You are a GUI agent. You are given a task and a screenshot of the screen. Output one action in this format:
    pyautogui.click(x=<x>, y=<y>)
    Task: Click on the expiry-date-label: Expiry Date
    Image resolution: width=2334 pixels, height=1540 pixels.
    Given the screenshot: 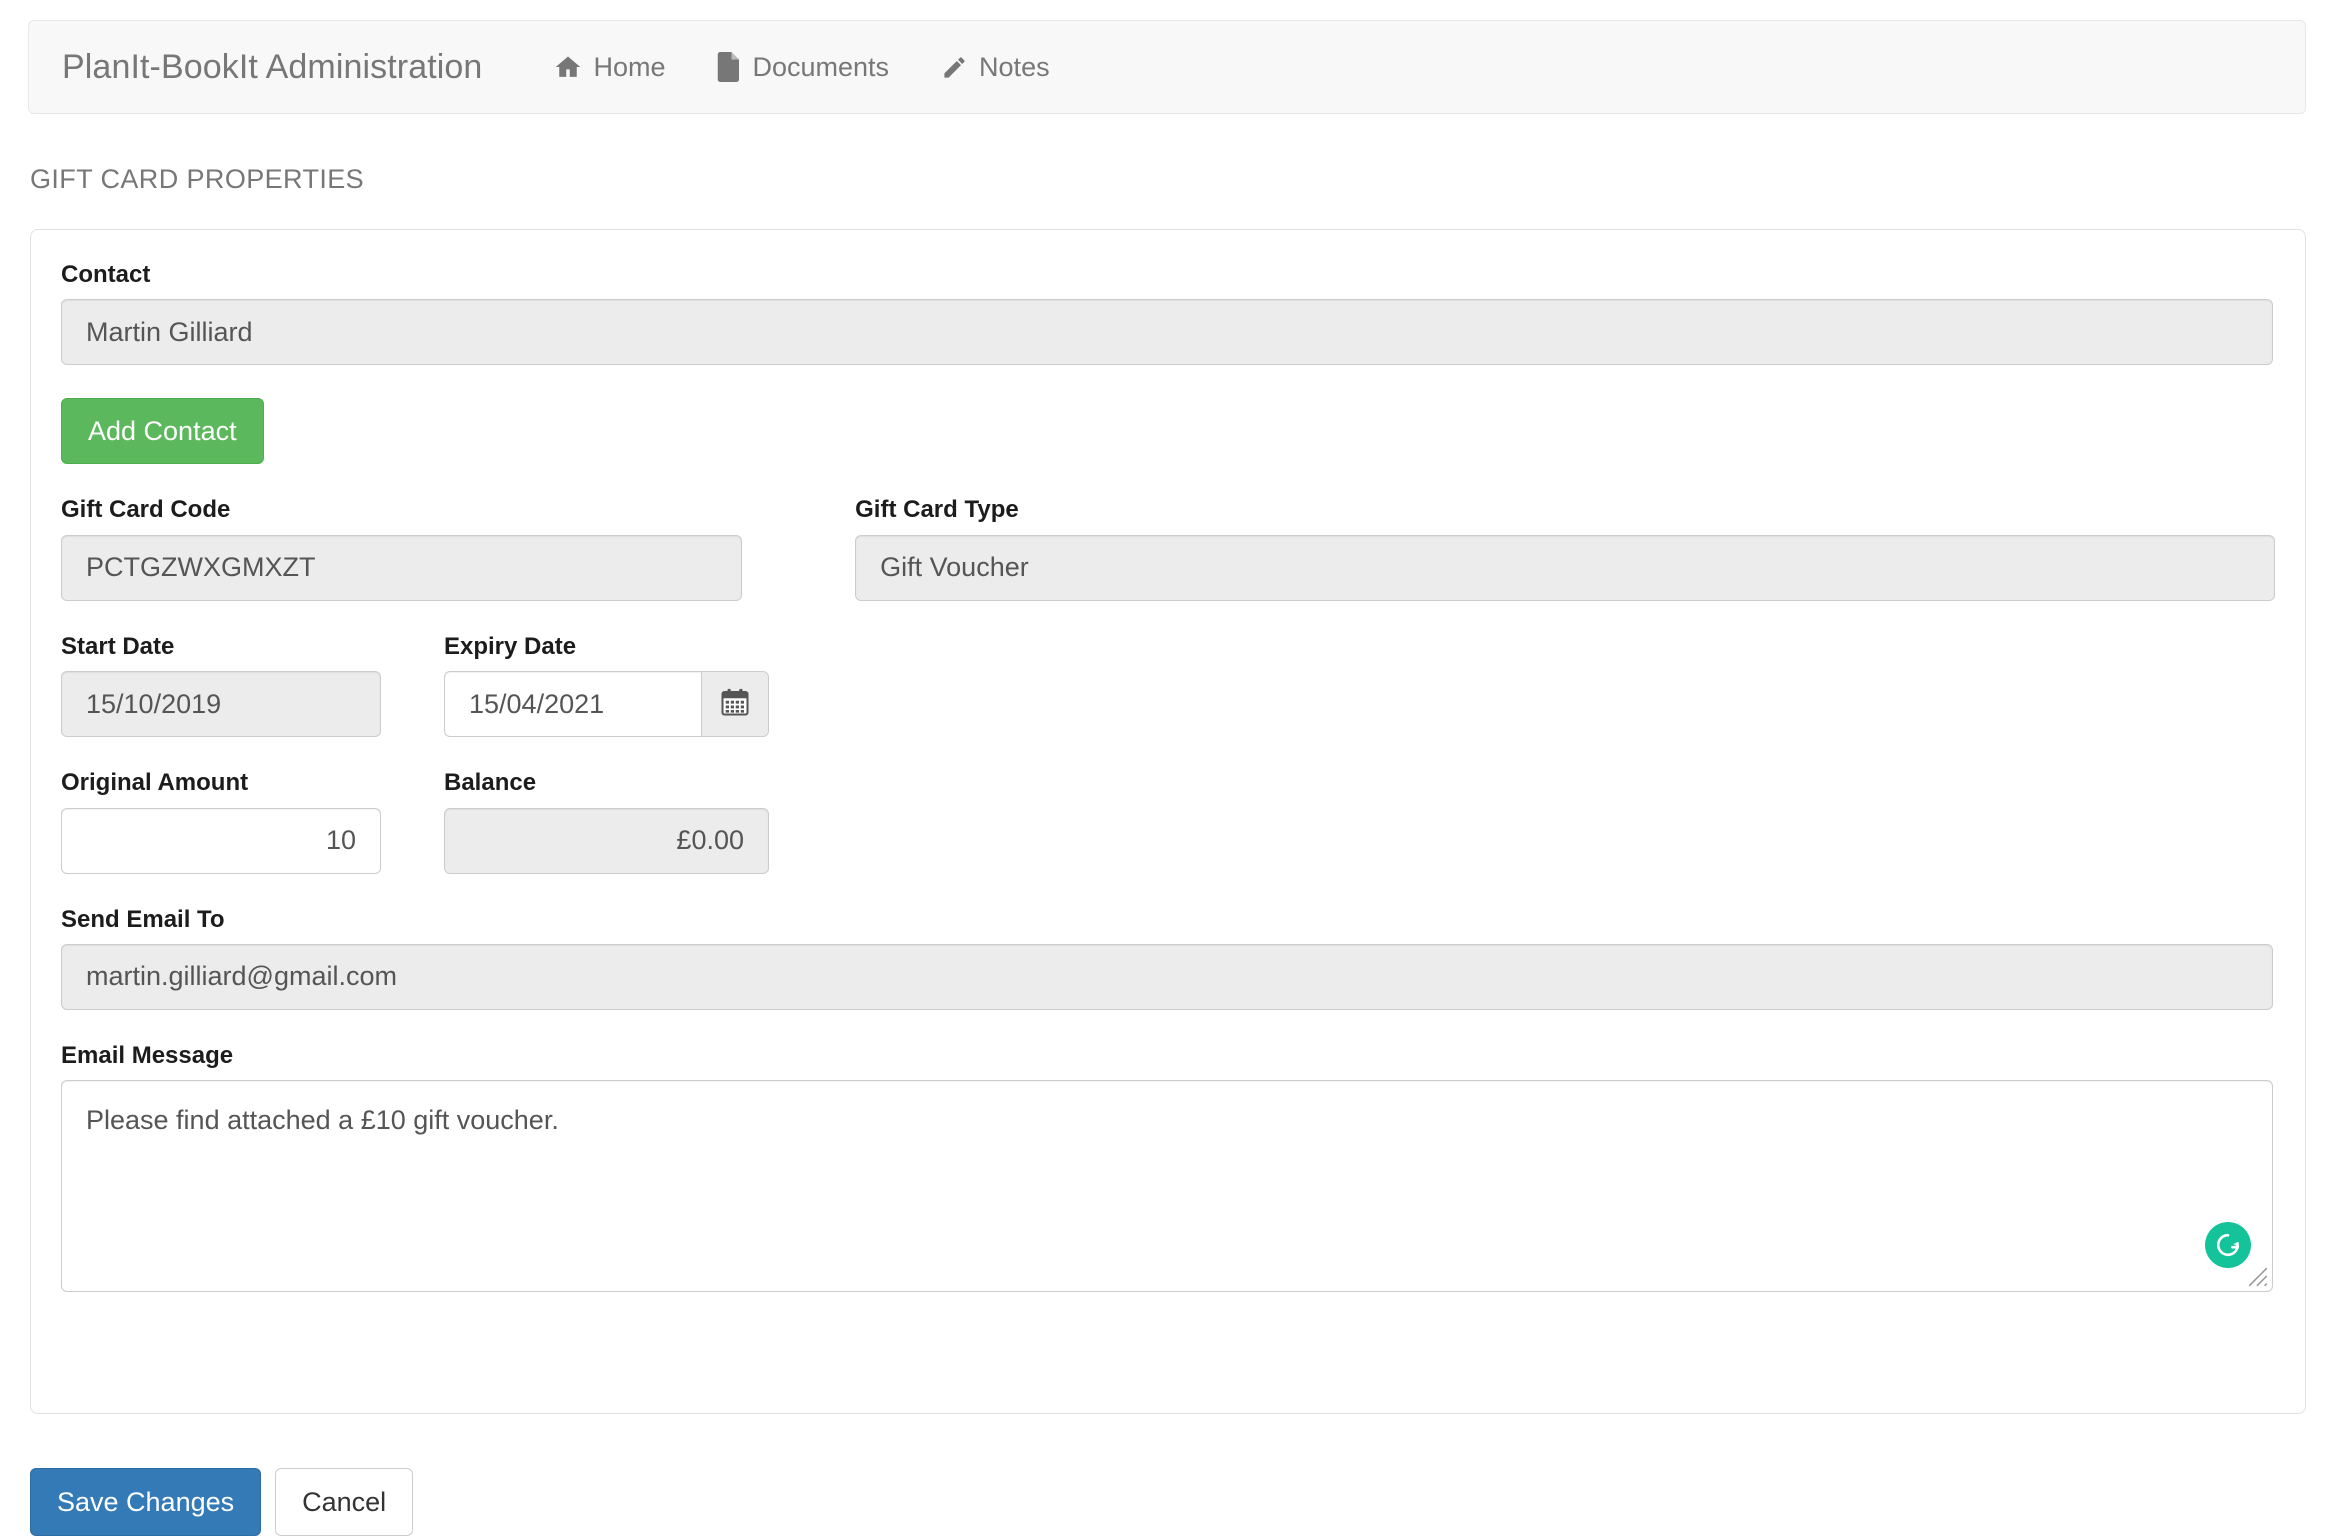 What is the action you would take?
    pyautogui.click(x=510, y=646)
    